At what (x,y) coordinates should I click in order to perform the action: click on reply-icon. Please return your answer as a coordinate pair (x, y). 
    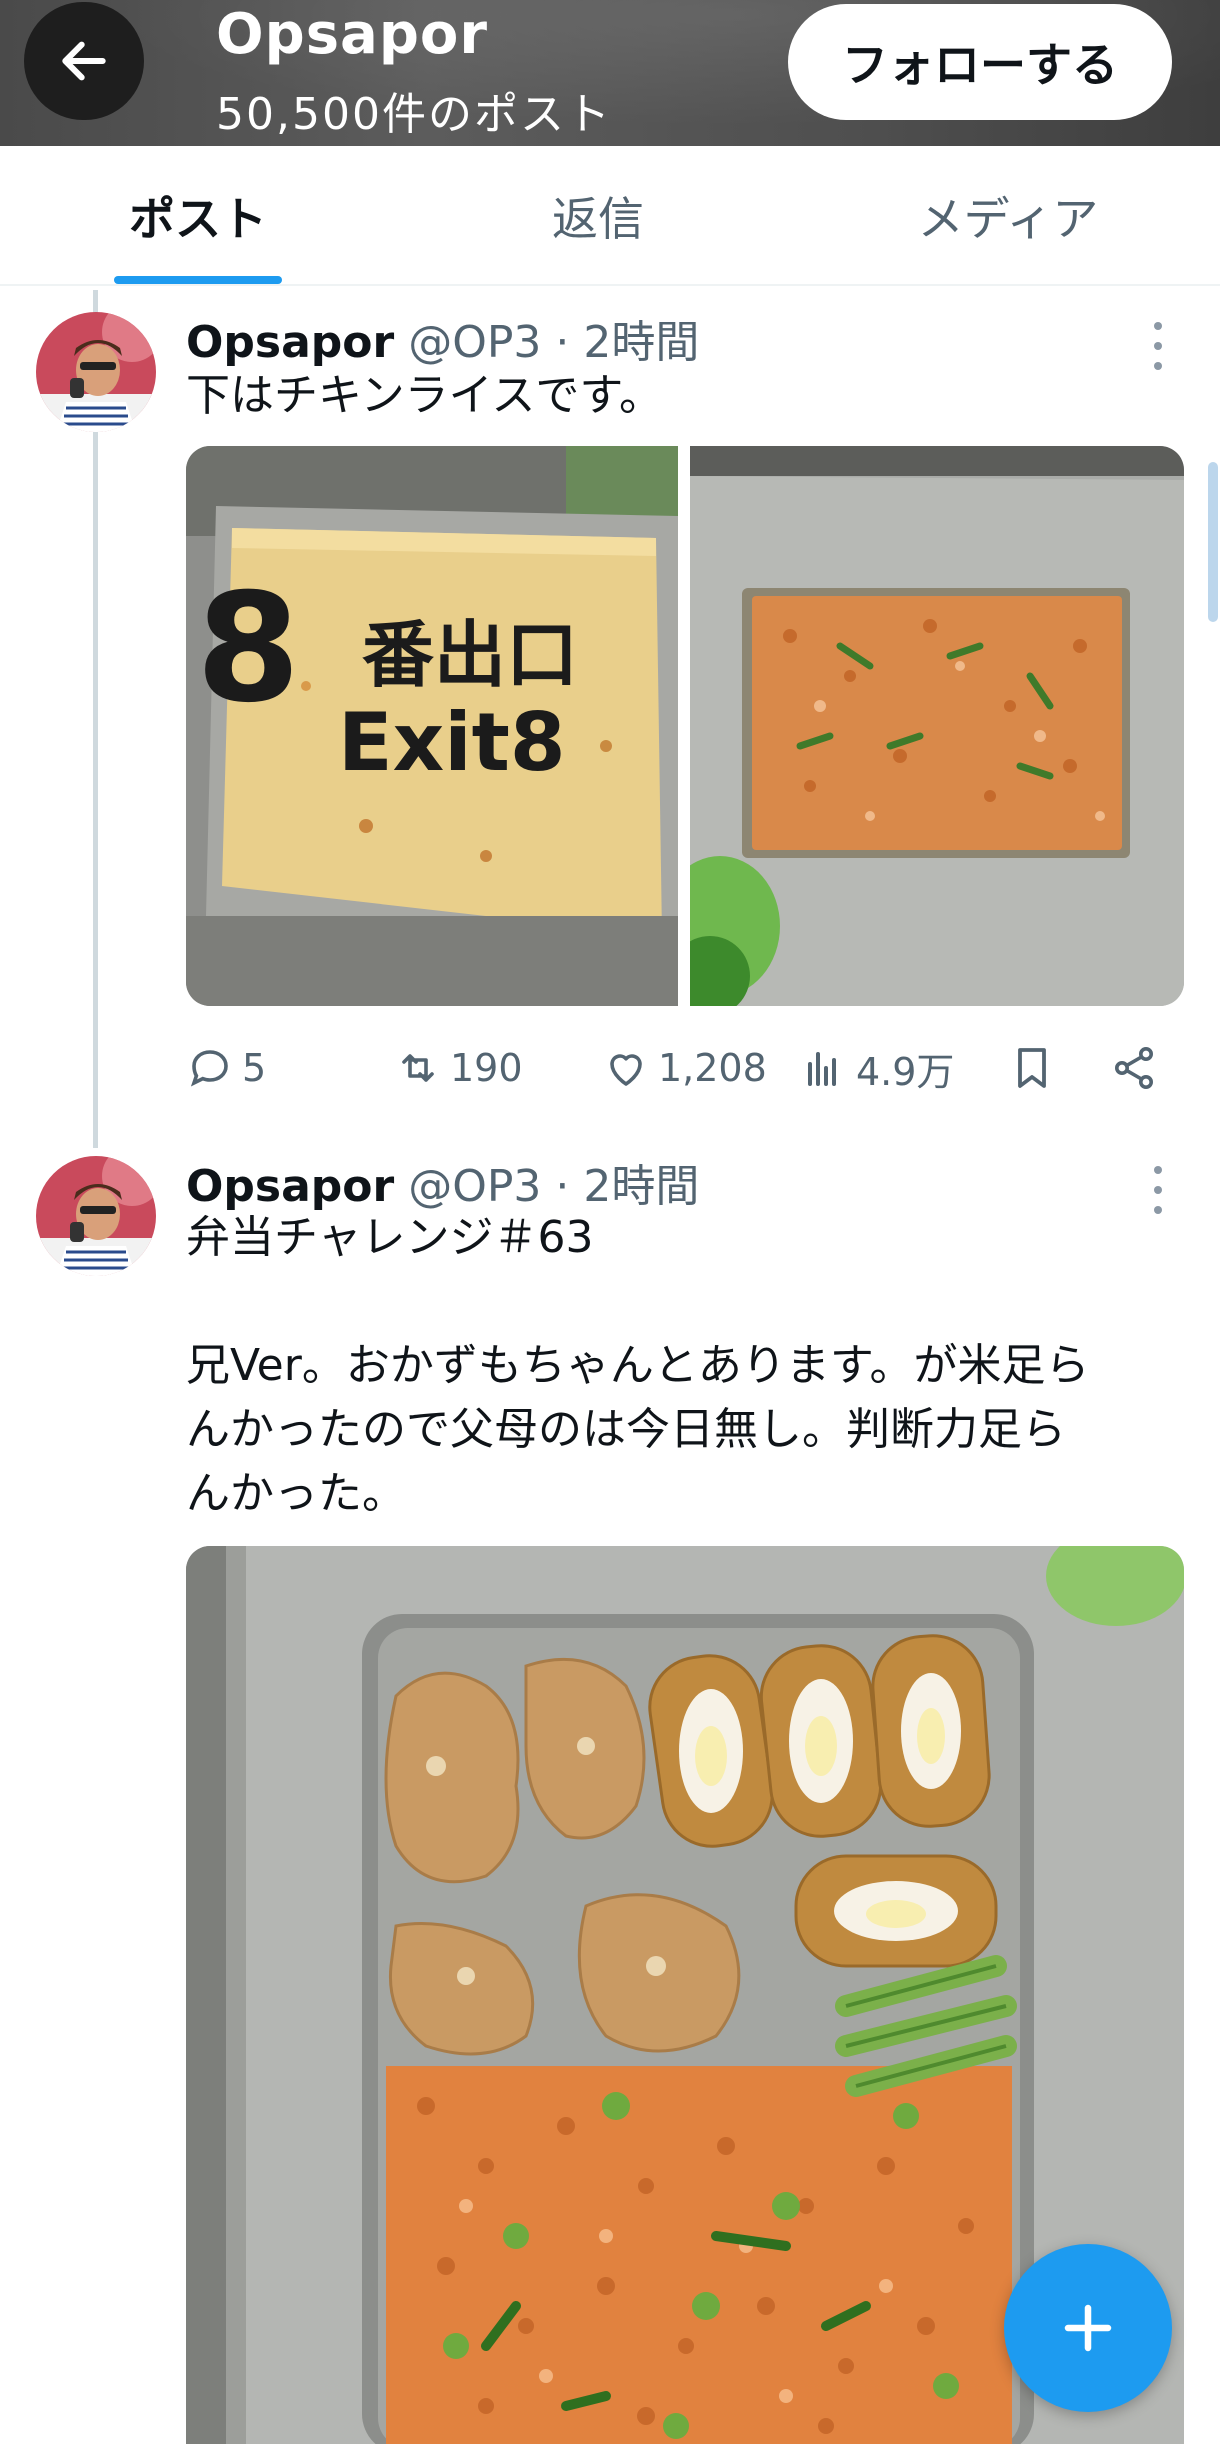
    Looking at the image, I should click on (209, 1068).